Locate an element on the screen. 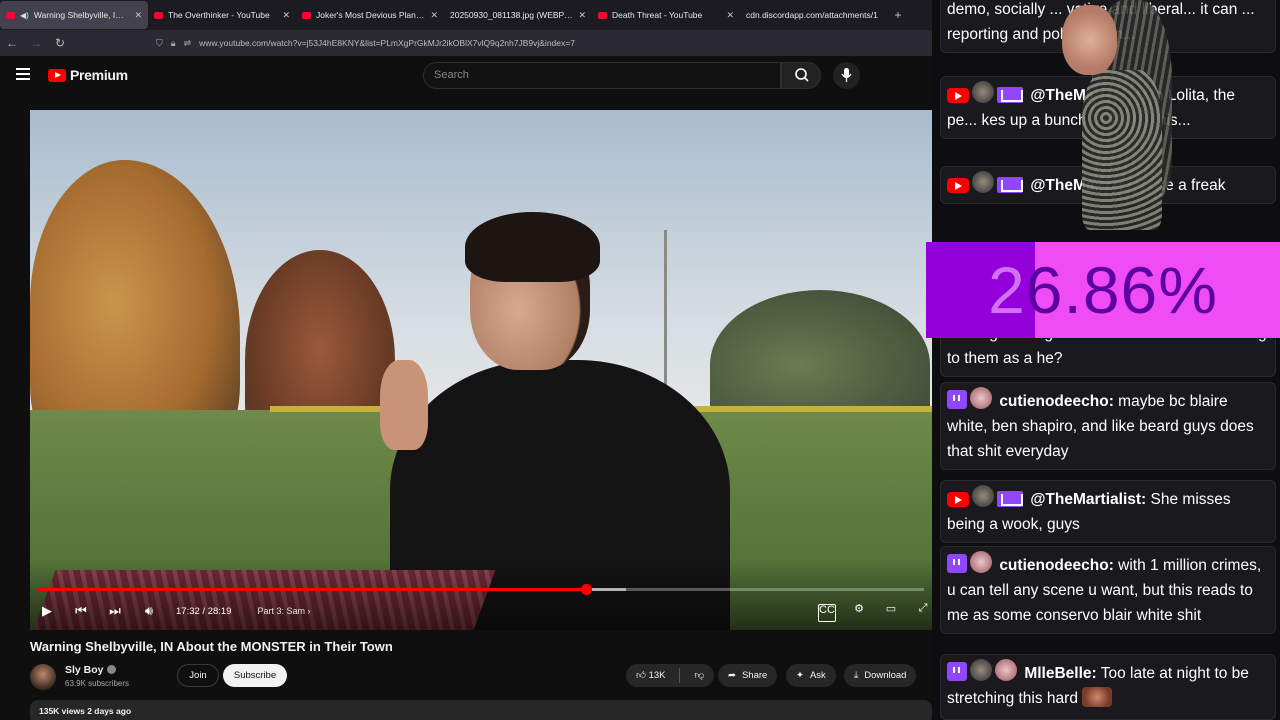 This screenshot has height=720, width=1280. youtube-header: Premium Search is located at coordinates (466, 76).